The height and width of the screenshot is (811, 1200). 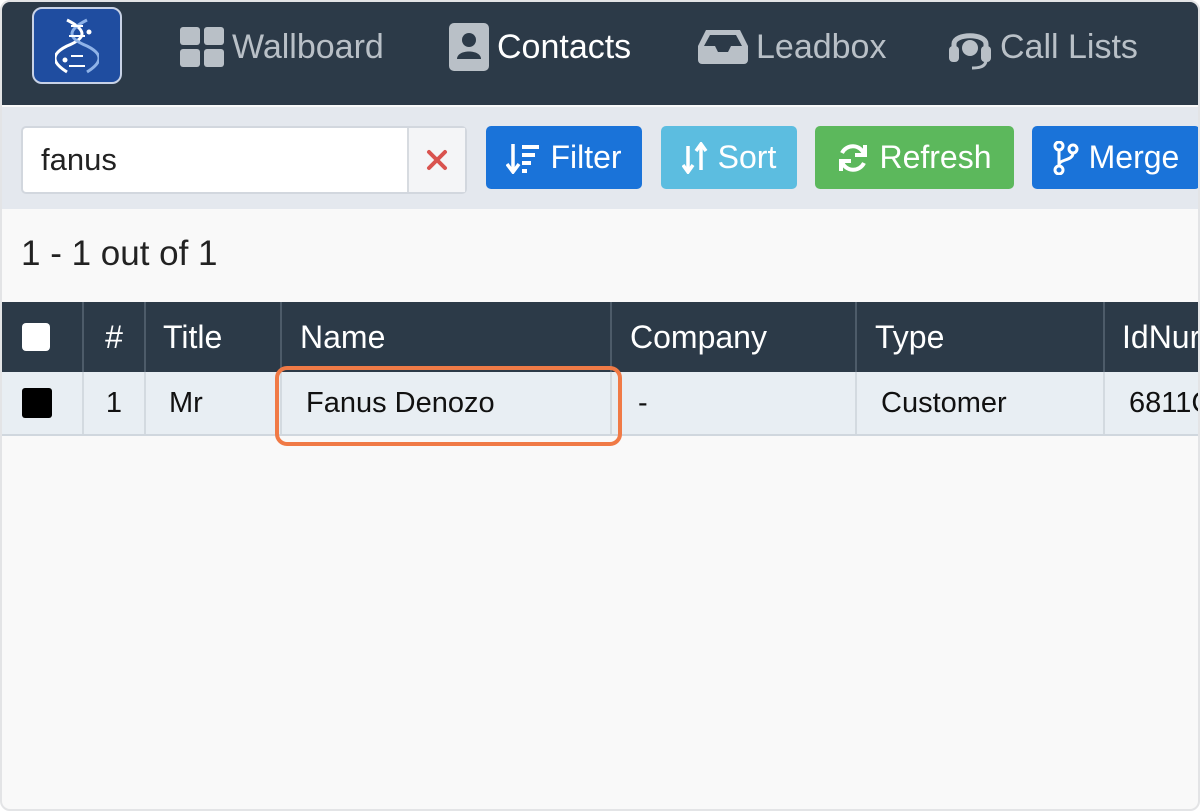 I want to click on column-header-type: Type, so click(x=981, y=337).